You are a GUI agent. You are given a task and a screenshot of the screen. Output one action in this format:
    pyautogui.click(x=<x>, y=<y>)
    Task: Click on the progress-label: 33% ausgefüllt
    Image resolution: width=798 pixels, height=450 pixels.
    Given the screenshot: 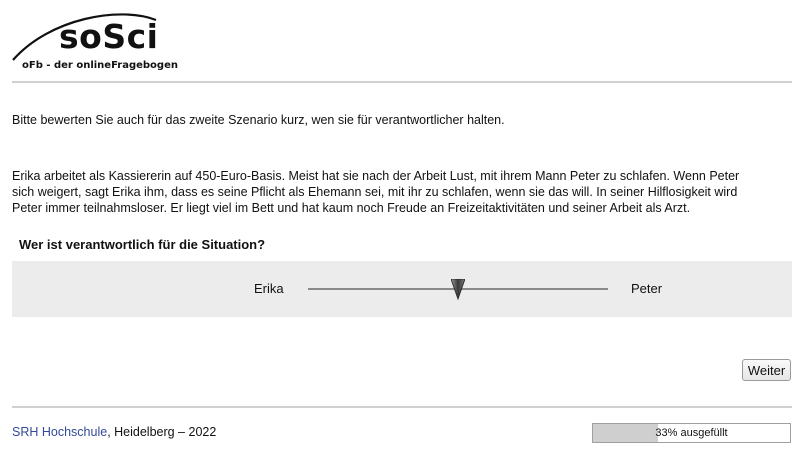 What is the action you would take?
    pyautogui.click(x=691, y=433)
    